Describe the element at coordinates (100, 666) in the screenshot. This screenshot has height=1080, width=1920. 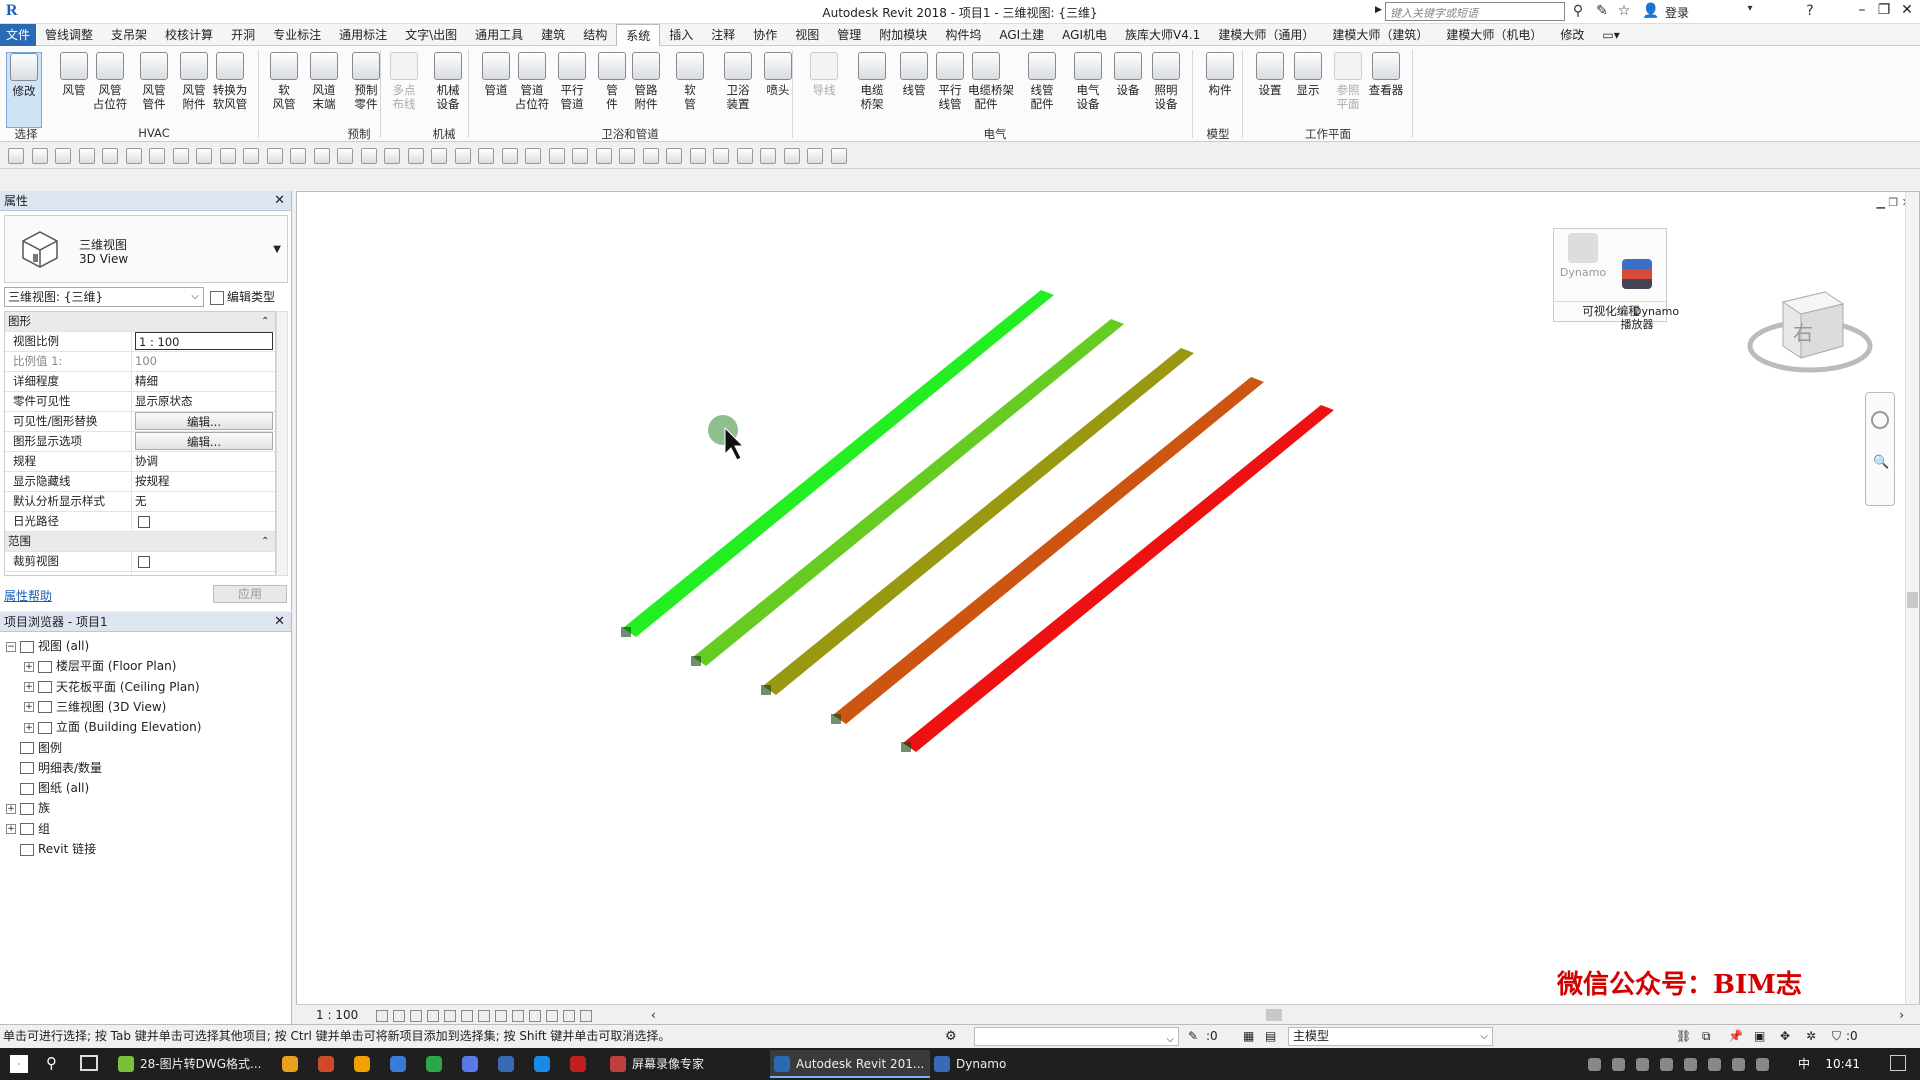
I see `browser-tree-item: + 楼层平面 (Floor Plan)` at that location.